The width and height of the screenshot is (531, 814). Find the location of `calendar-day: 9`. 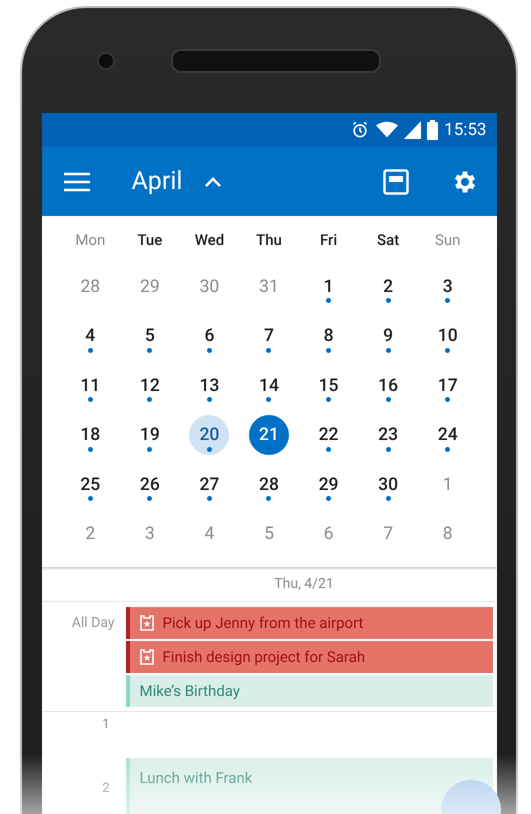

calendar-day: 9 is located at coordinates (388, 336).